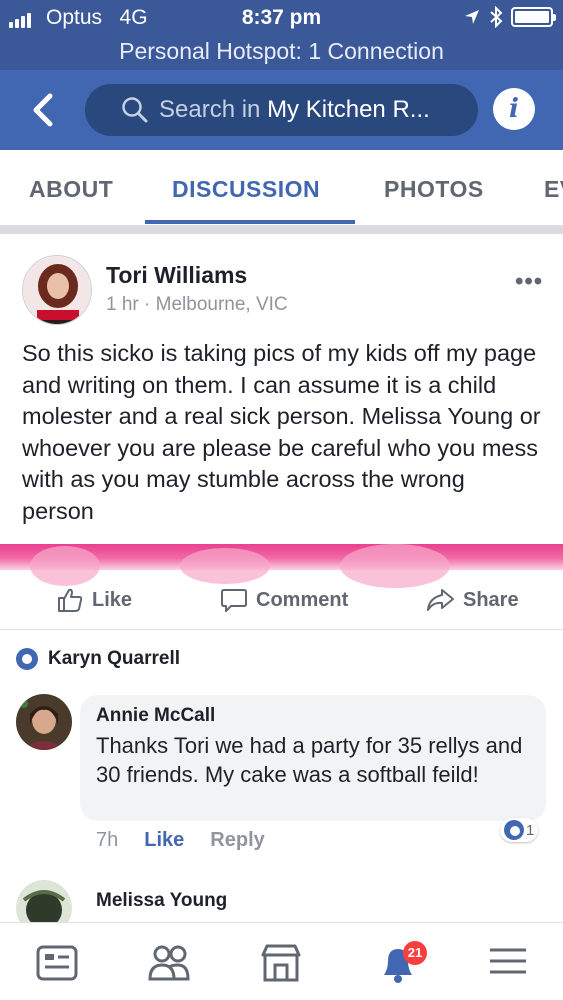 This screenshot has height=1000, width=563. Describe the element at coordinates (553, 189) in the screenshot. I see `tab-events: EV` at that location.